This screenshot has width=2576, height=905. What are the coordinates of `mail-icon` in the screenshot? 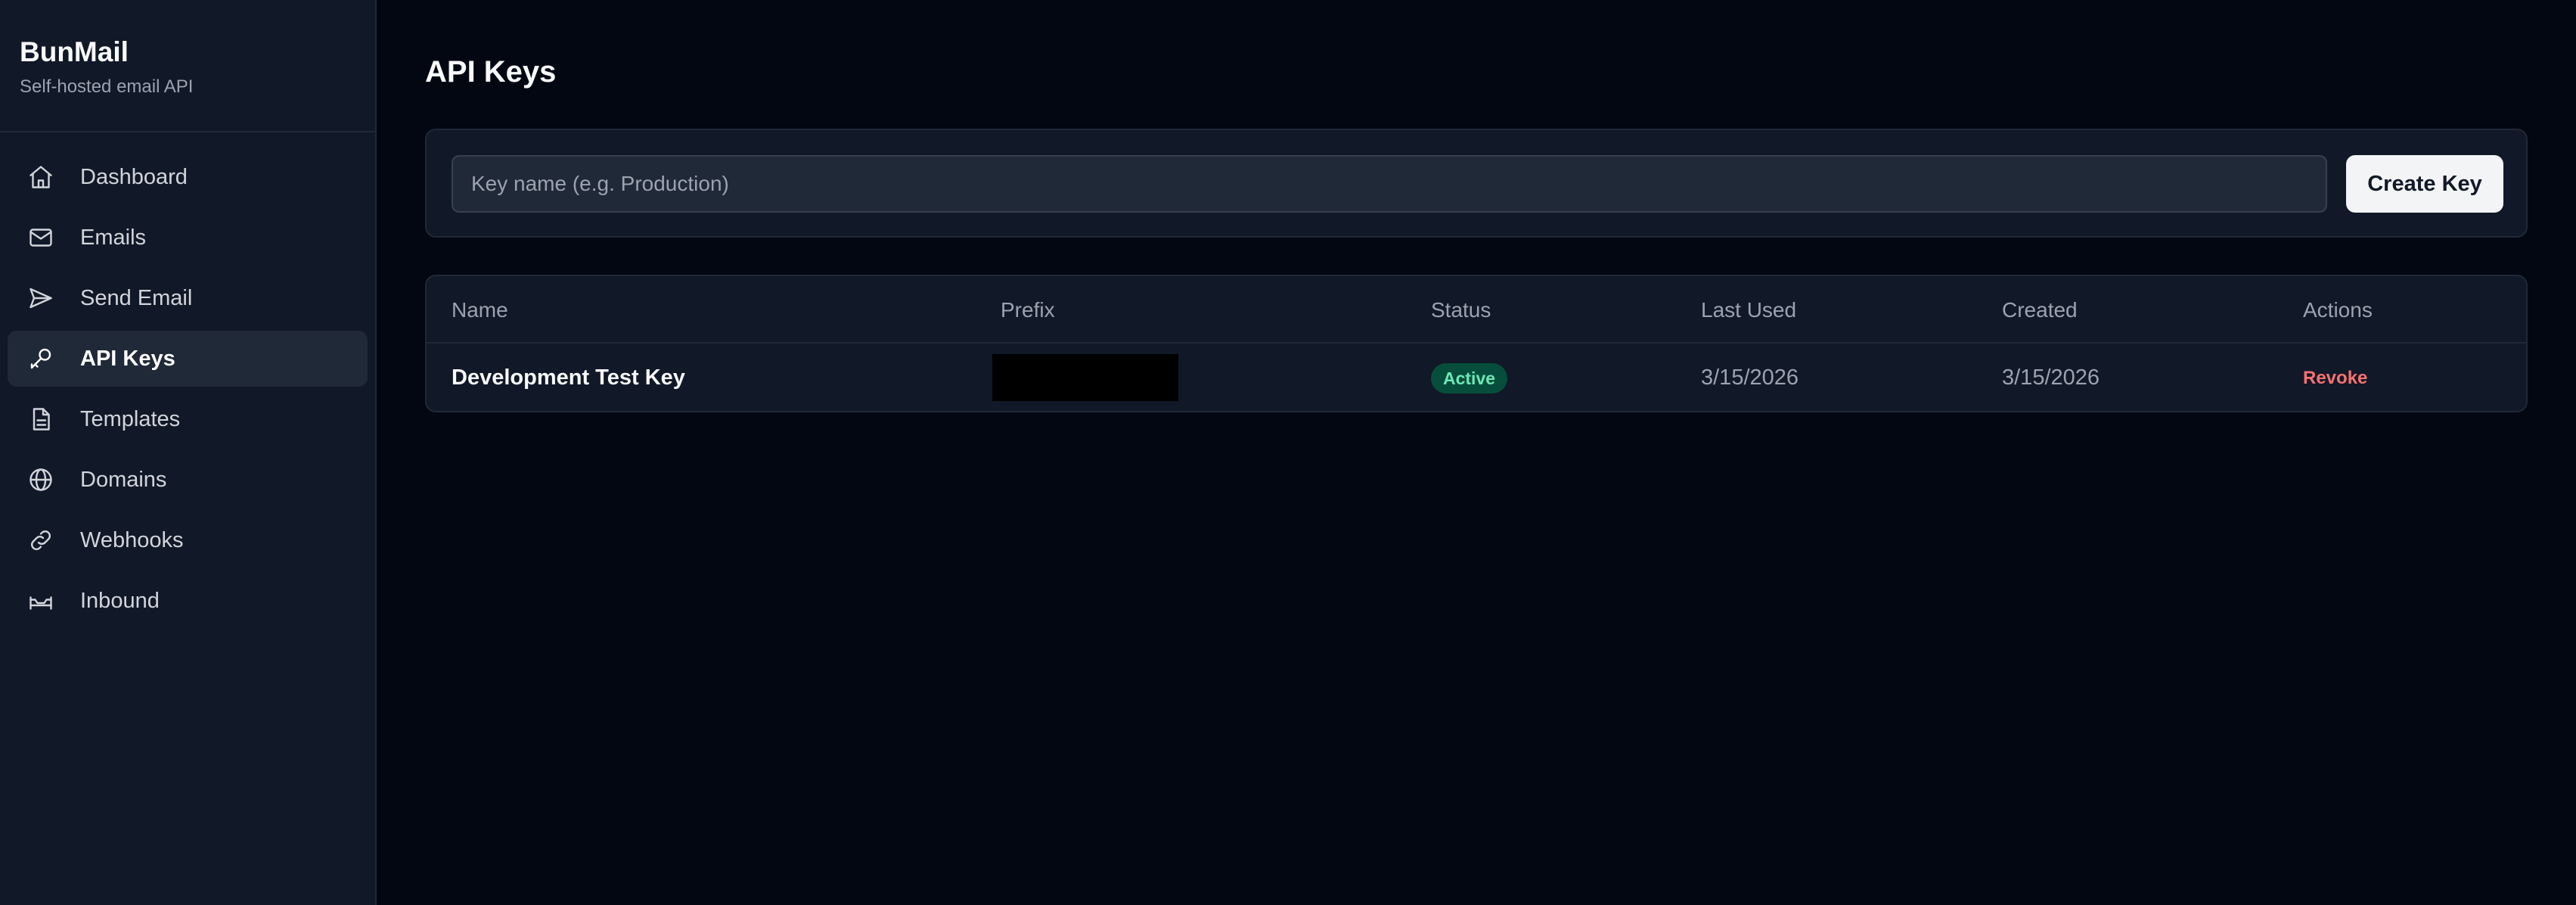 It's located at (41, 238).